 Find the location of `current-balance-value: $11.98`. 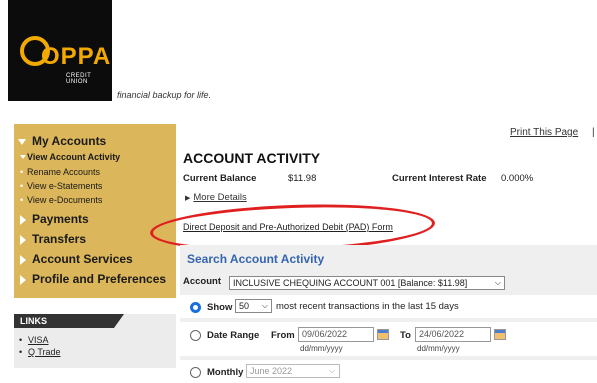

current-balance-value: $11.98 is located at coordinates (302, 178).